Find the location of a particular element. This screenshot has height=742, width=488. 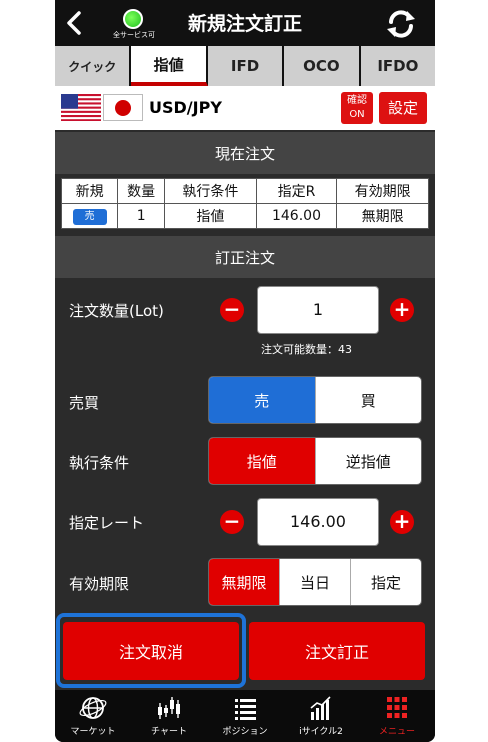

page-title: 新規注文訂正 is located at coordinates (244, 24).